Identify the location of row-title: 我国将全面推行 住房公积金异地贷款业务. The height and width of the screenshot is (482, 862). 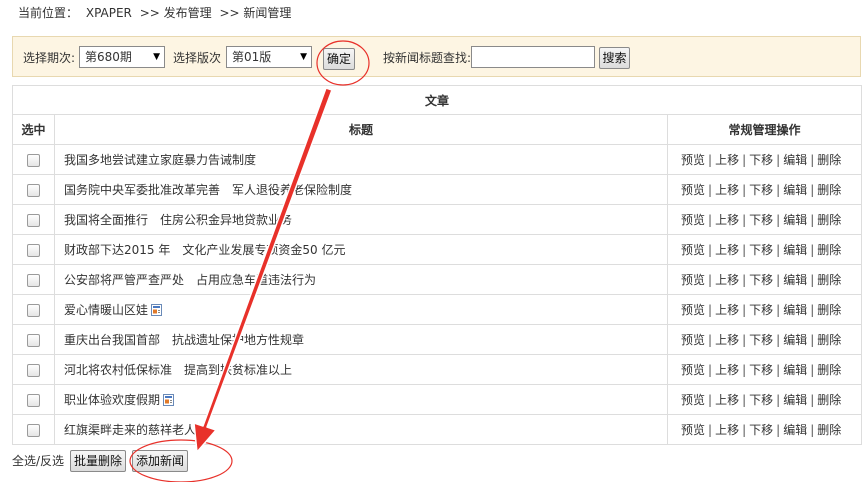
(178, 220).